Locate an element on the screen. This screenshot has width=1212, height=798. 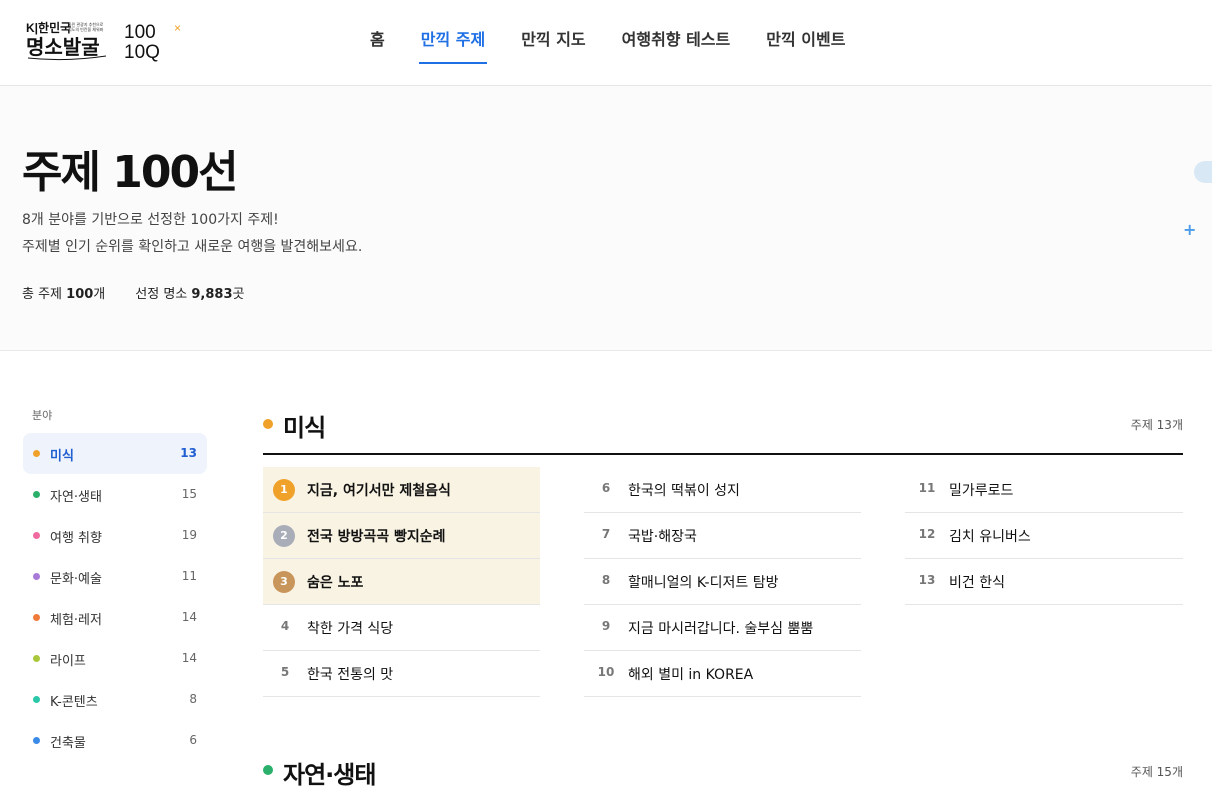
sidebar-item-label: 라이프 is located at coordinates (68, 661).